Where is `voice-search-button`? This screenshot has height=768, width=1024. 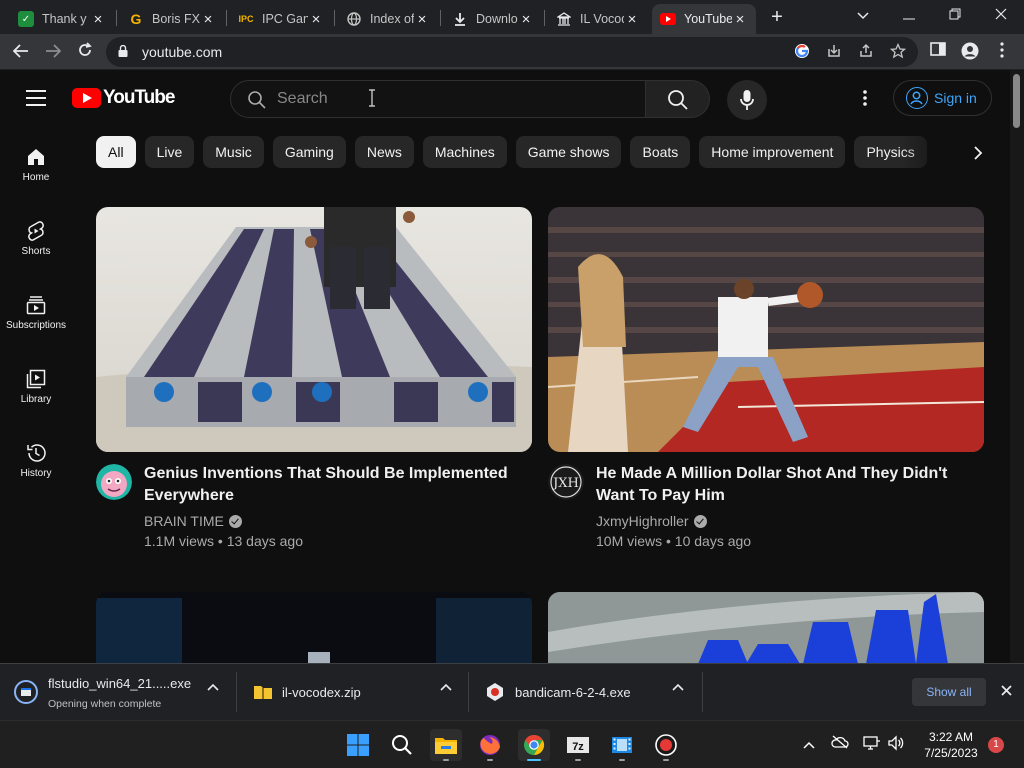 voice-search-button is located at coordinates (747, 100).